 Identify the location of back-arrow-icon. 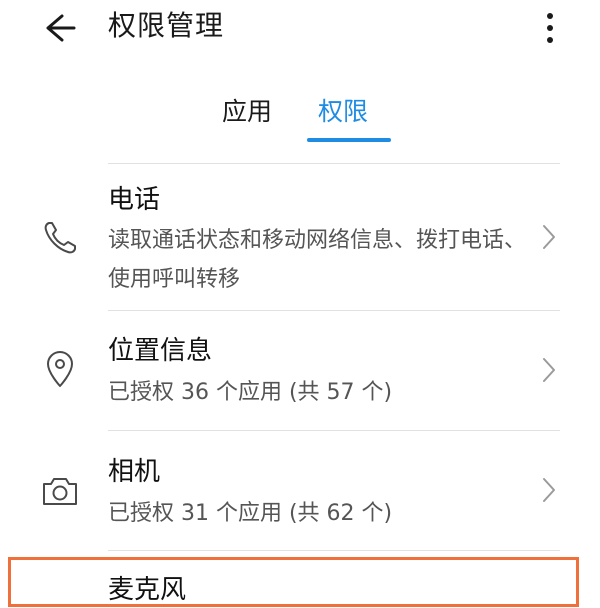
(61, 28).